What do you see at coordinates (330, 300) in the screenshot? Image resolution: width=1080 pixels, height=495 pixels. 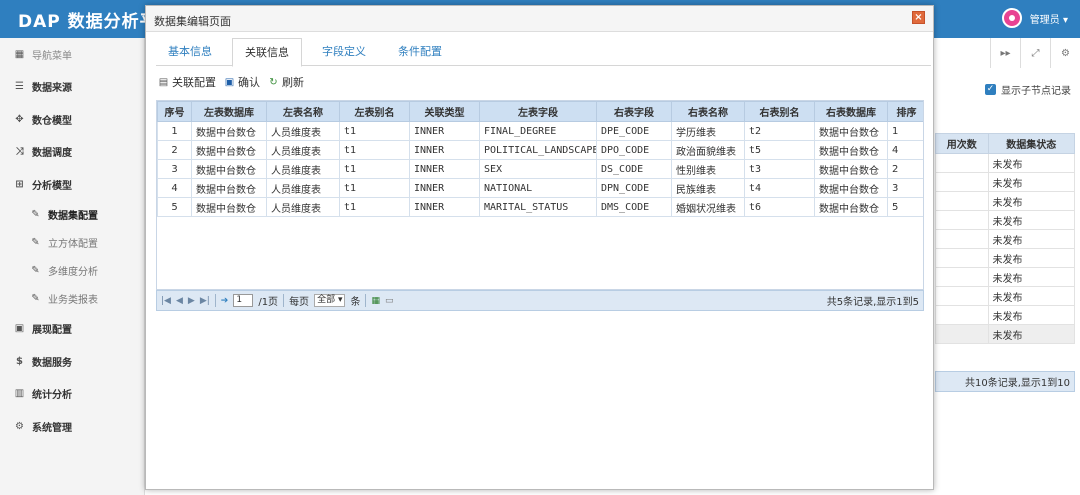 I see `per-page-select: 全部 ▾` at bounding box center [330, 300].